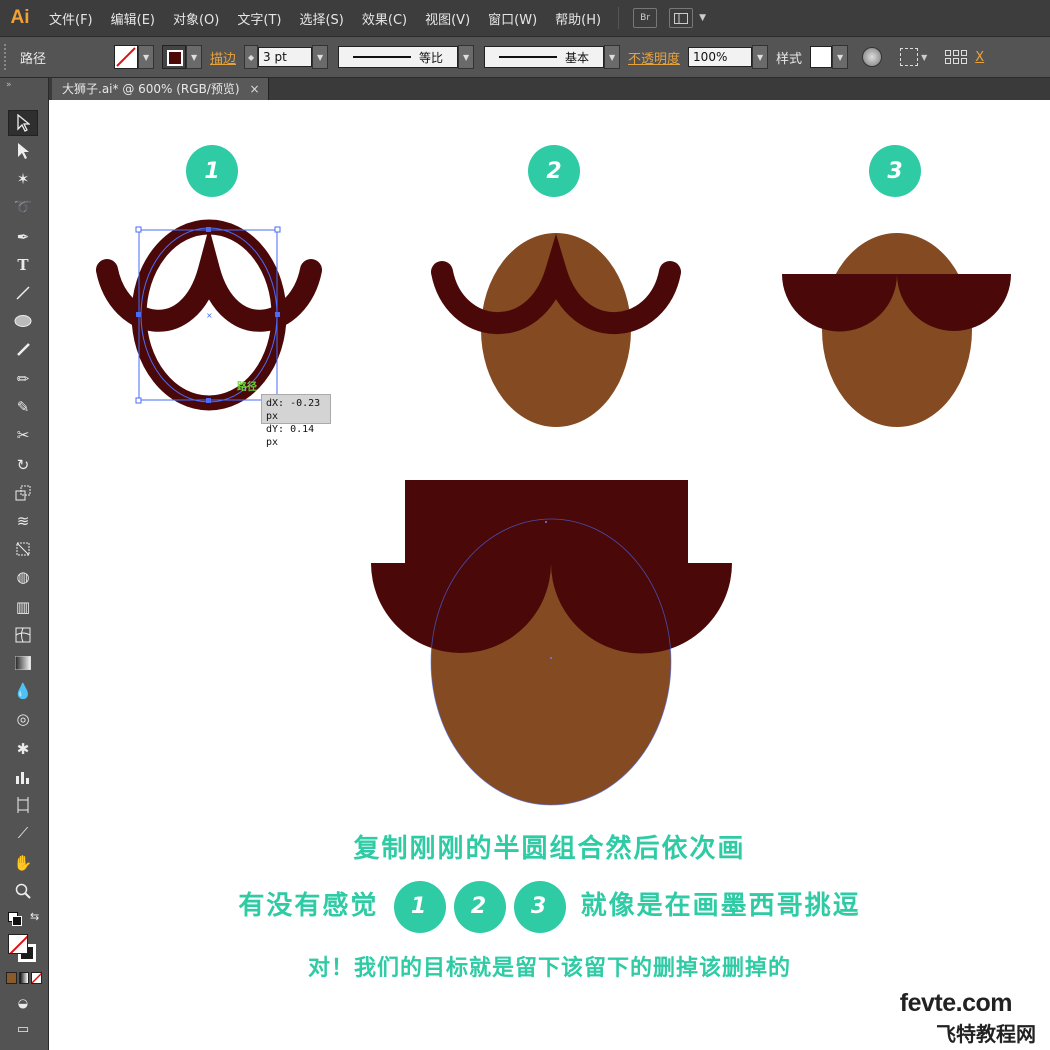 This screenshot has width=1050, height=1050. I want to click on fill-stroke-indicator, so click(24, 949).